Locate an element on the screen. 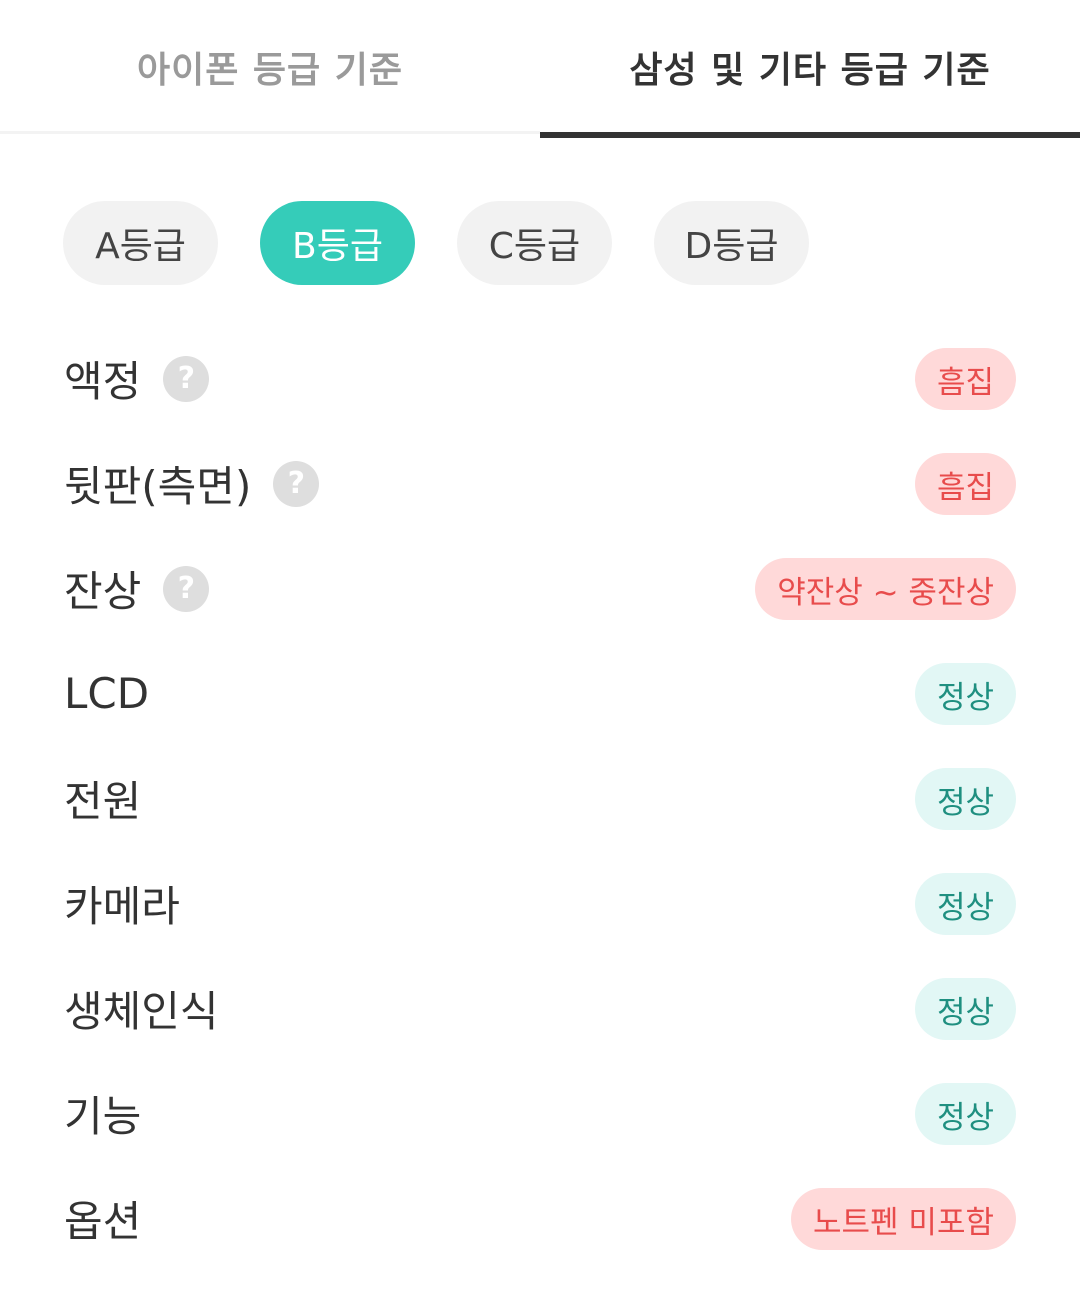  criteria-label-group: 생체인식 is located at coordinates (141, 1008).